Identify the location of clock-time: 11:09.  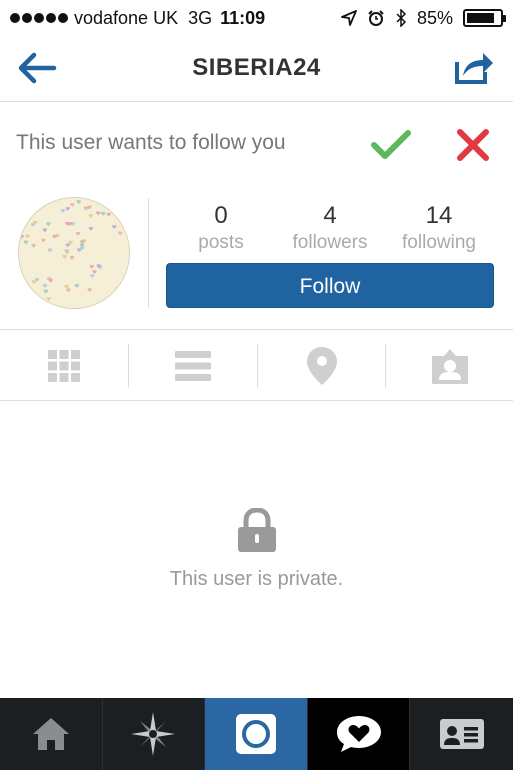
(243, 17).